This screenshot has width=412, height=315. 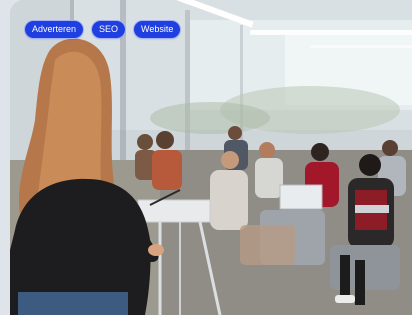 What do you see at coordinates (157, 29) in the screenshot?
I see `tag-website: Website` at bounding box center [157, 29].